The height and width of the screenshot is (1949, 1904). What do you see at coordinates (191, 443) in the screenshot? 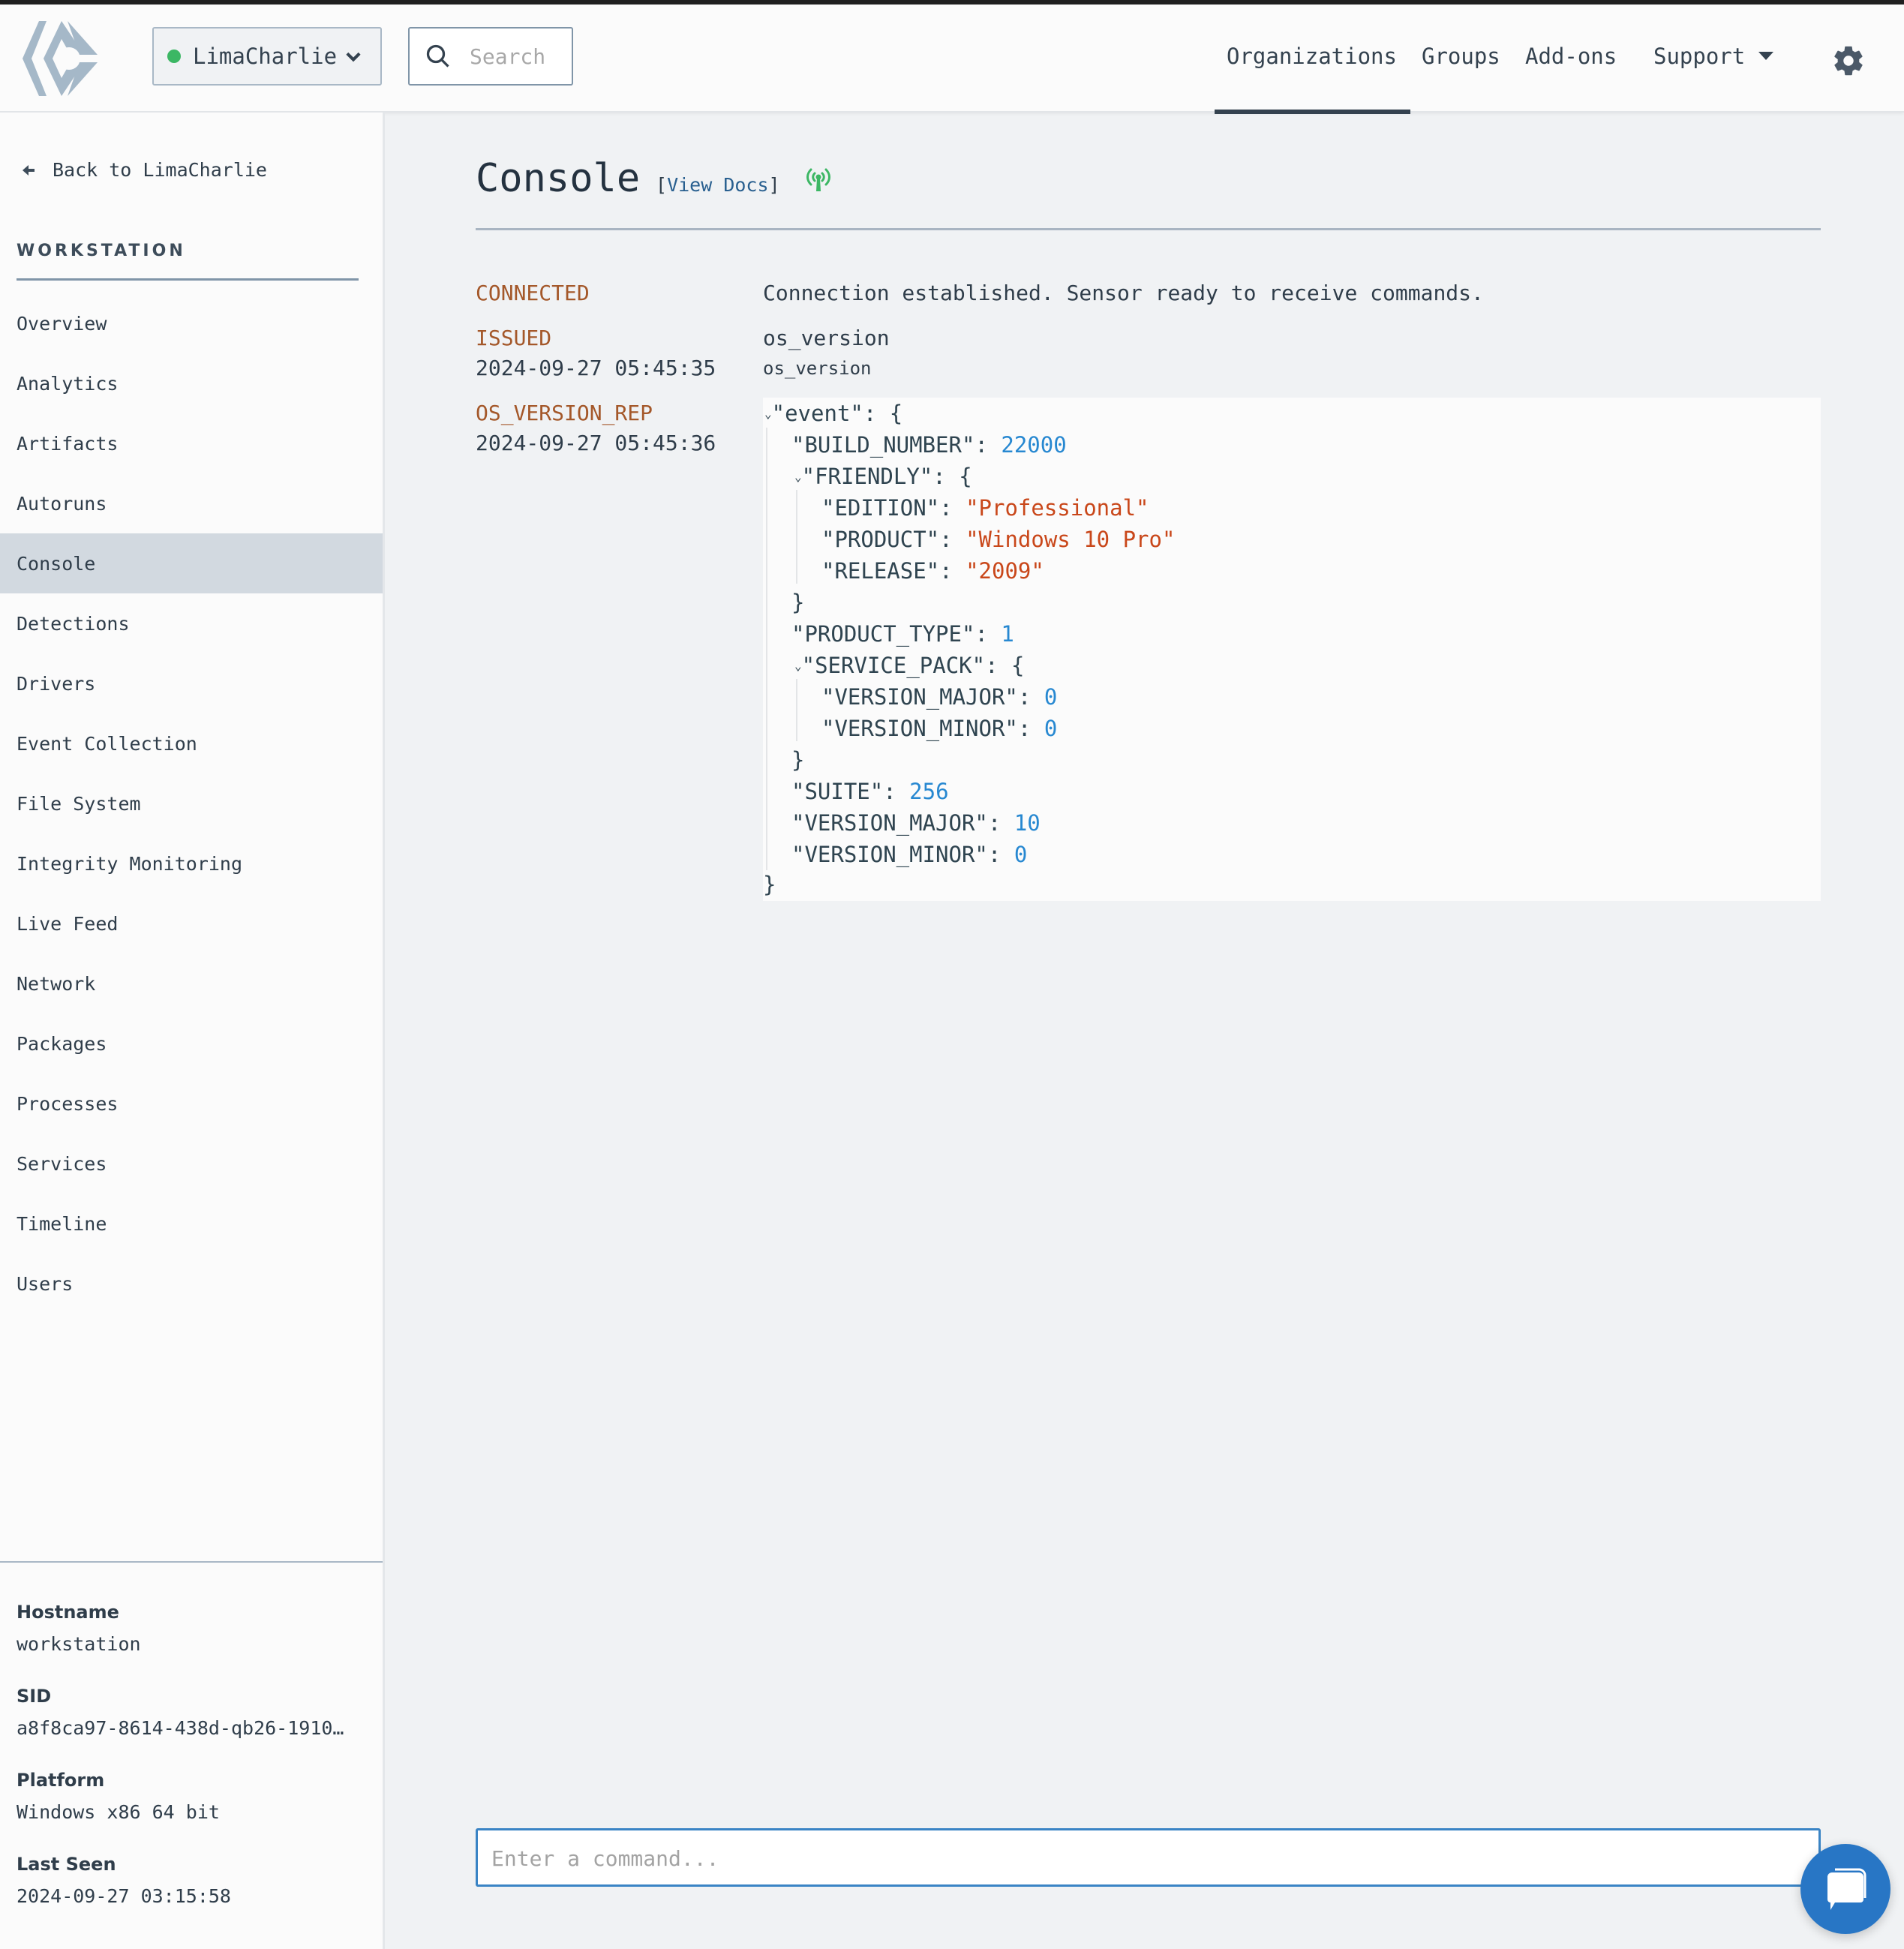
I see `sidebar-item-artifacts: Artifacts` at bounding box center [191, 443].